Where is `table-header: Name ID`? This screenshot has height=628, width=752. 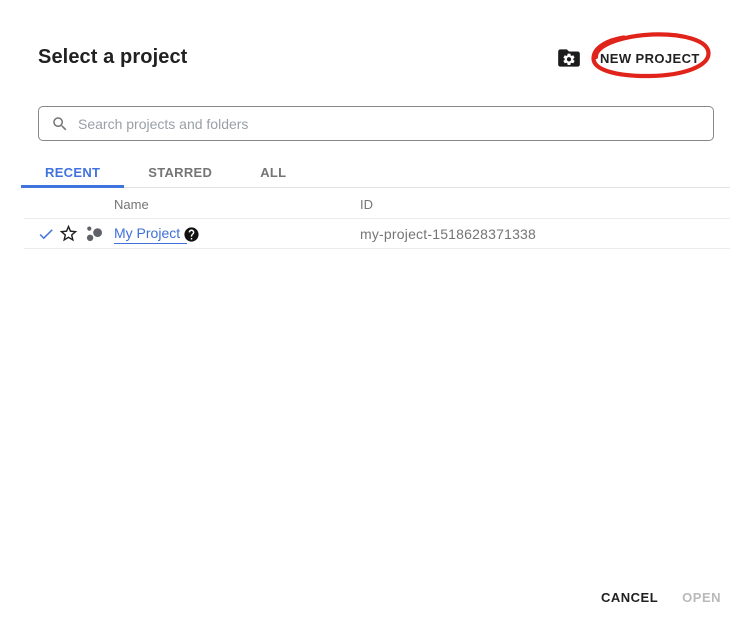
table-header: Name ID is located at coordinates (377, 203).